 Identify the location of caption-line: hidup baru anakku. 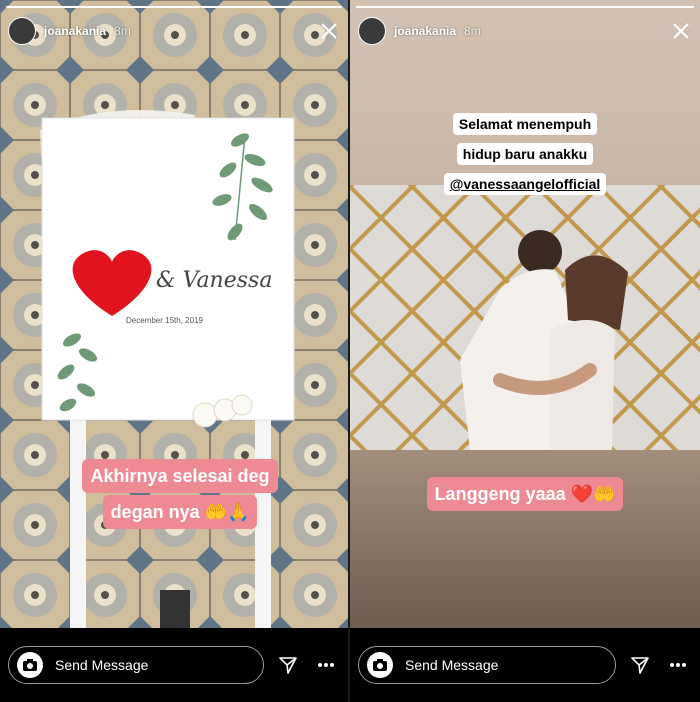
(525, 154).